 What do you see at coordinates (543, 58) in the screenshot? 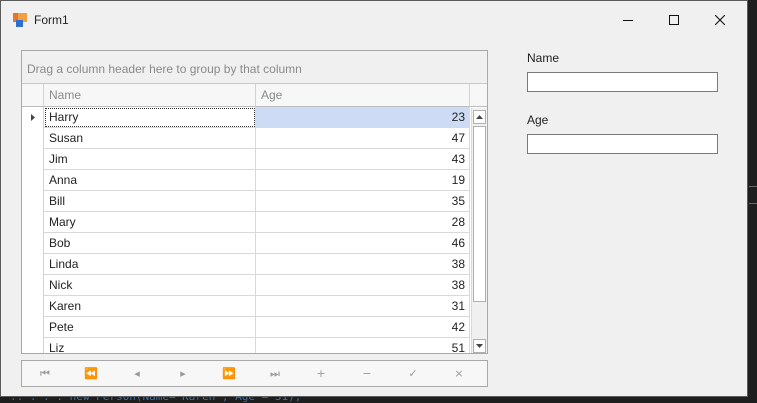
I see `name-label: Name` at bounding box center [543, 58].